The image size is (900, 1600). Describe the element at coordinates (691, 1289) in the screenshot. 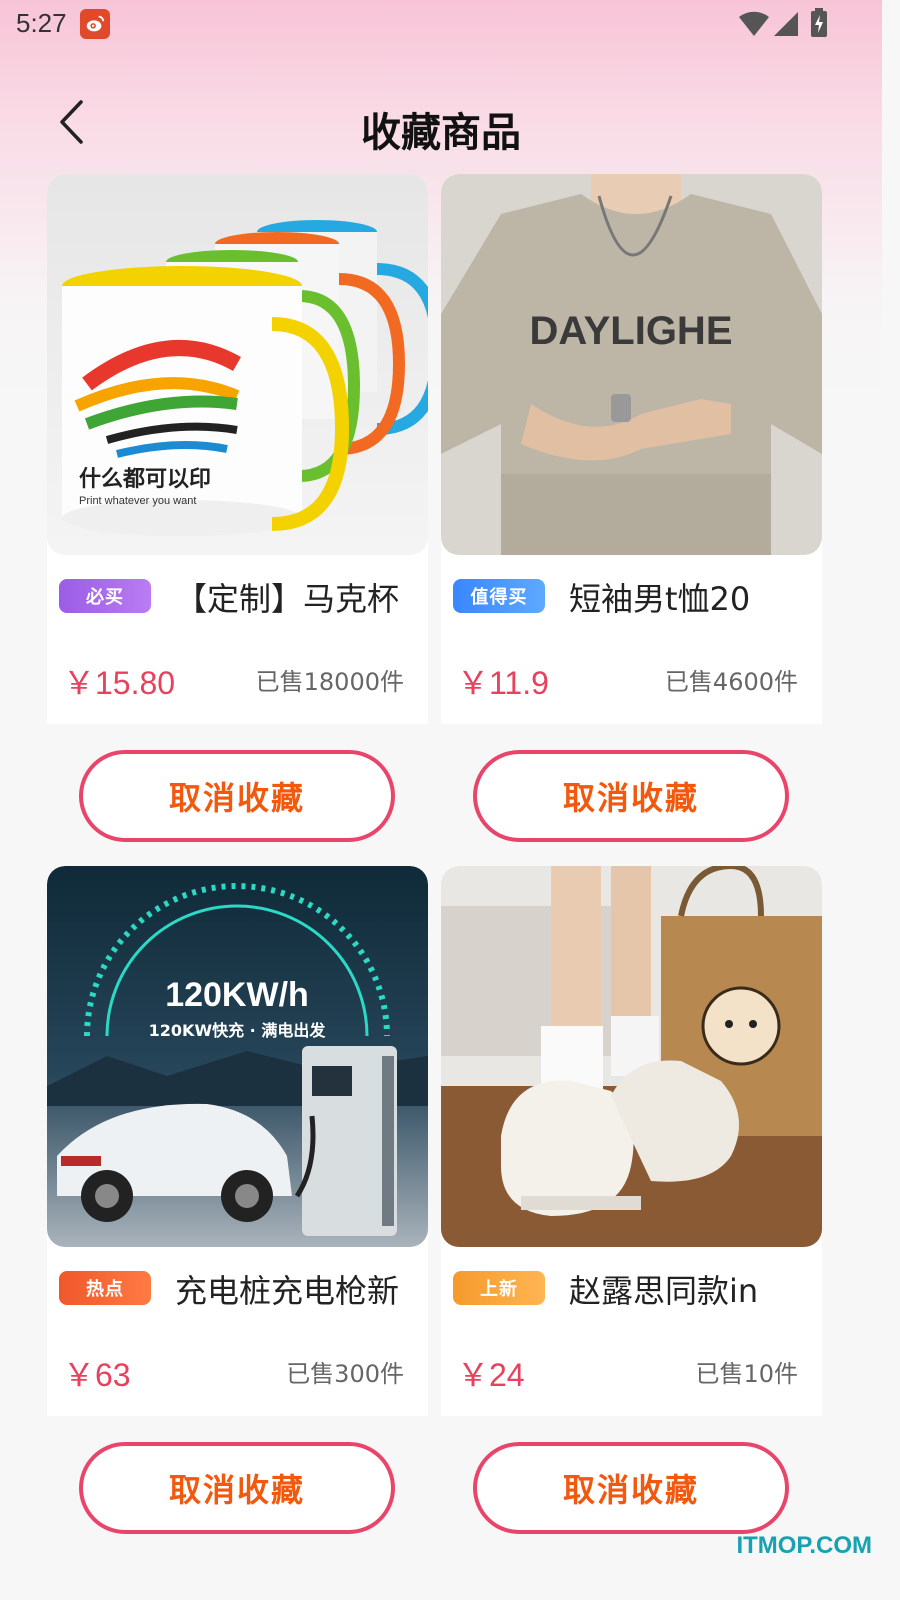

I see `product-title: 赵露思同款in` at that location.